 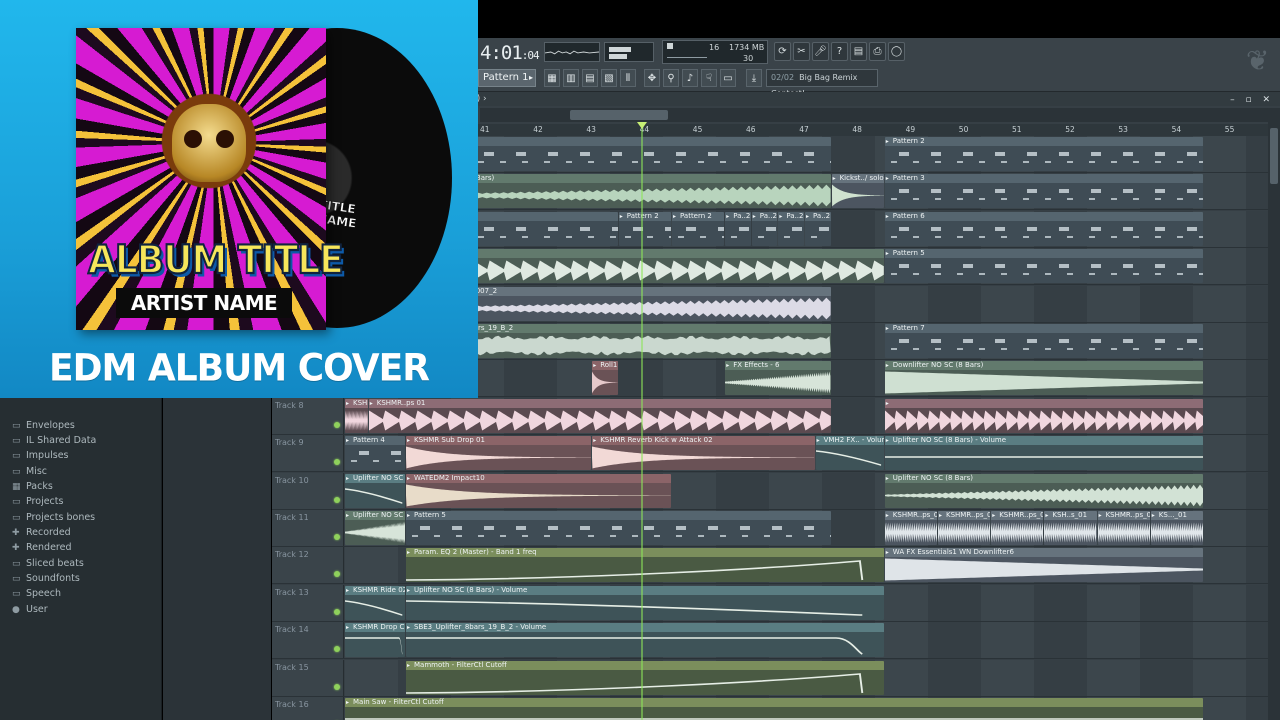 What do you see at coordinates (774, 709) in the screenshot?
I see `automation-clip: Main Saw - FilterCtl Cutoff` at bounding box center [774, 709].